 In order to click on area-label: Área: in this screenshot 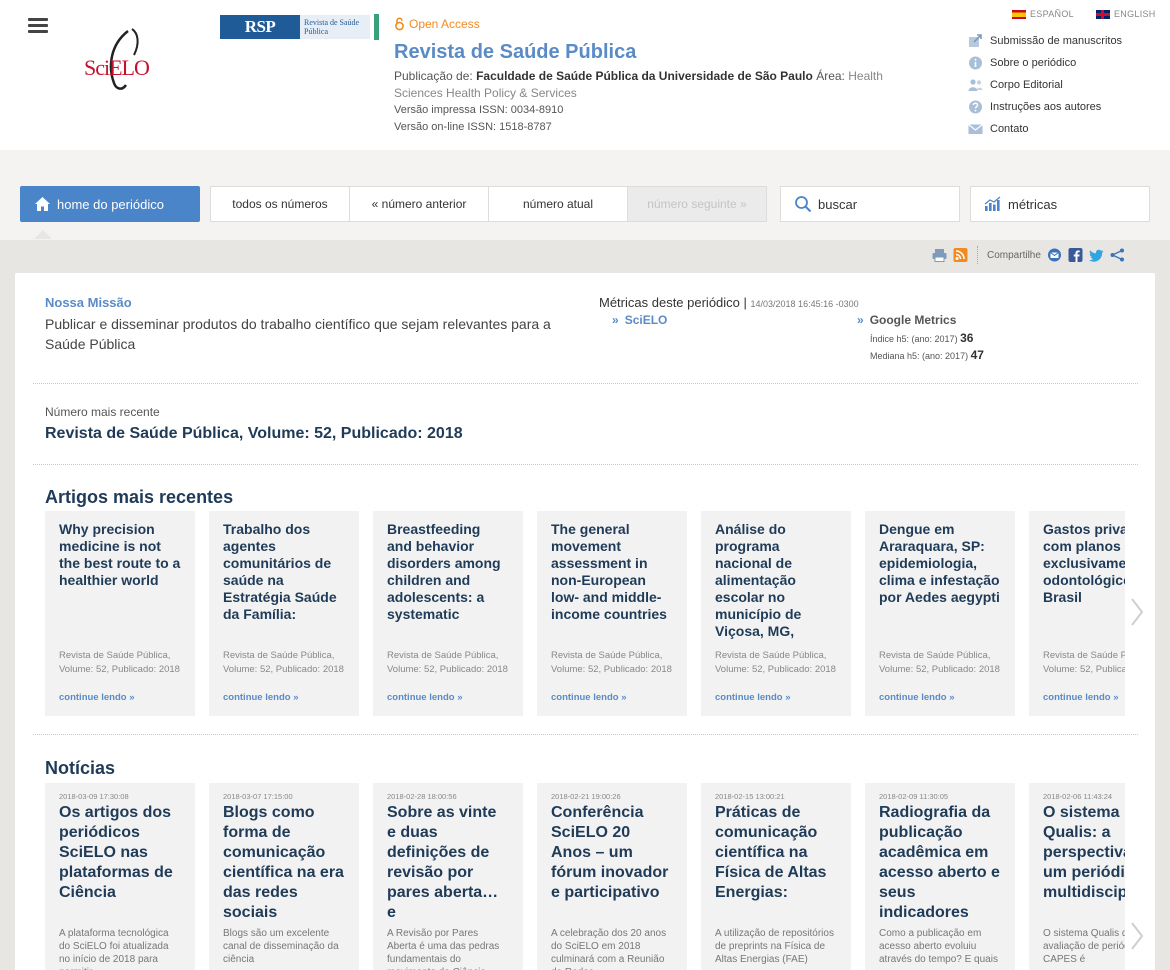, I will do `click(830, 76)`.